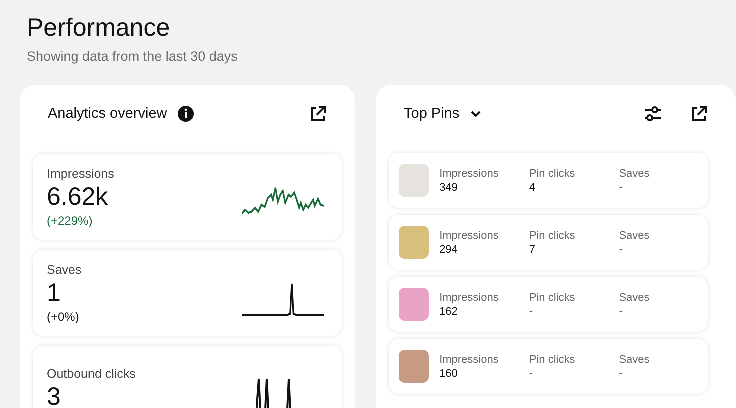 The height and width of the screenshot is (408, 736). I want to click on metric-change: (+229%), so click(70, 221).